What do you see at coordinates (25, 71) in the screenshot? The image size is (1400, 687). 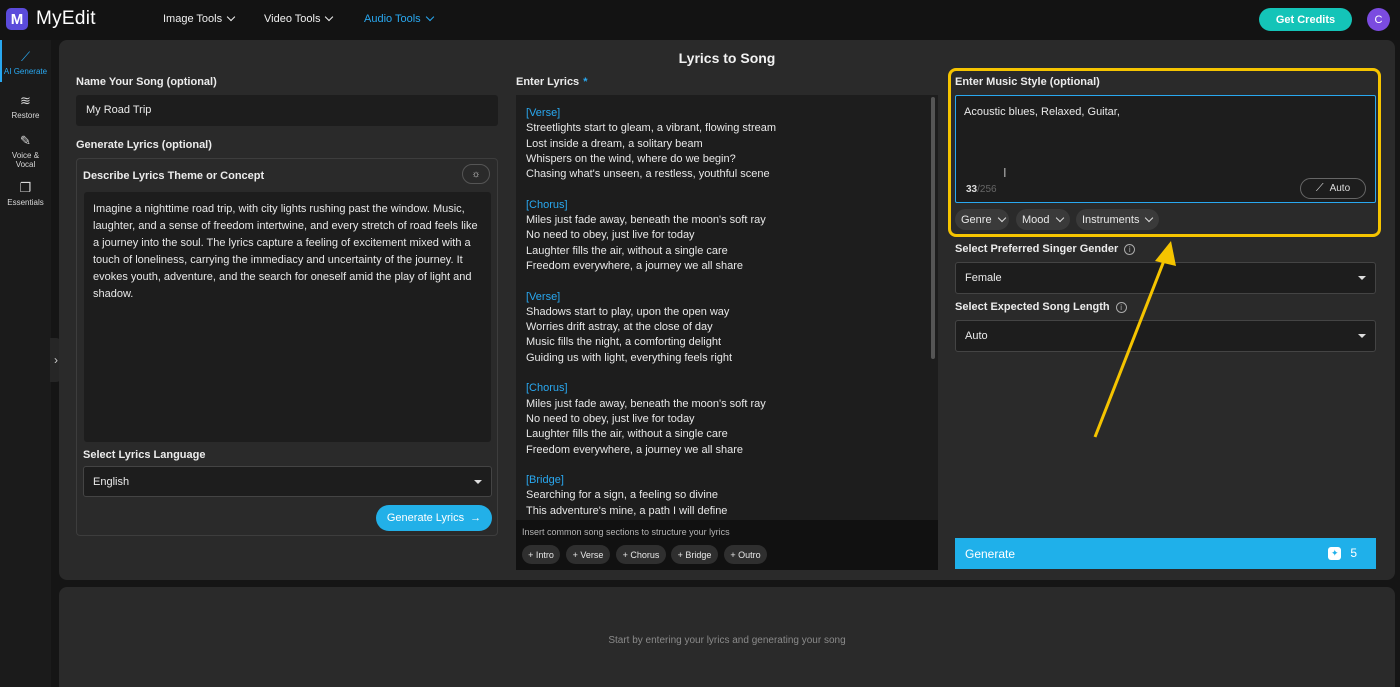 I see `sidebar-item-label: AI Generate` at bounding box center [25, 71].